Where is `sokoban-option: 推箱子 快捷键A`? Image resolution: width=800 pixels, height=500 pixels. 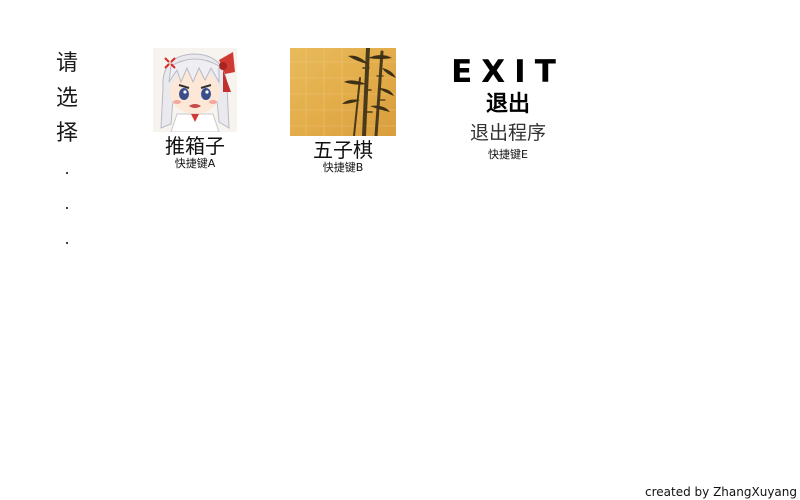 sokoban-option: 推箱子 快捷键A is located at coordinates (195, 109).